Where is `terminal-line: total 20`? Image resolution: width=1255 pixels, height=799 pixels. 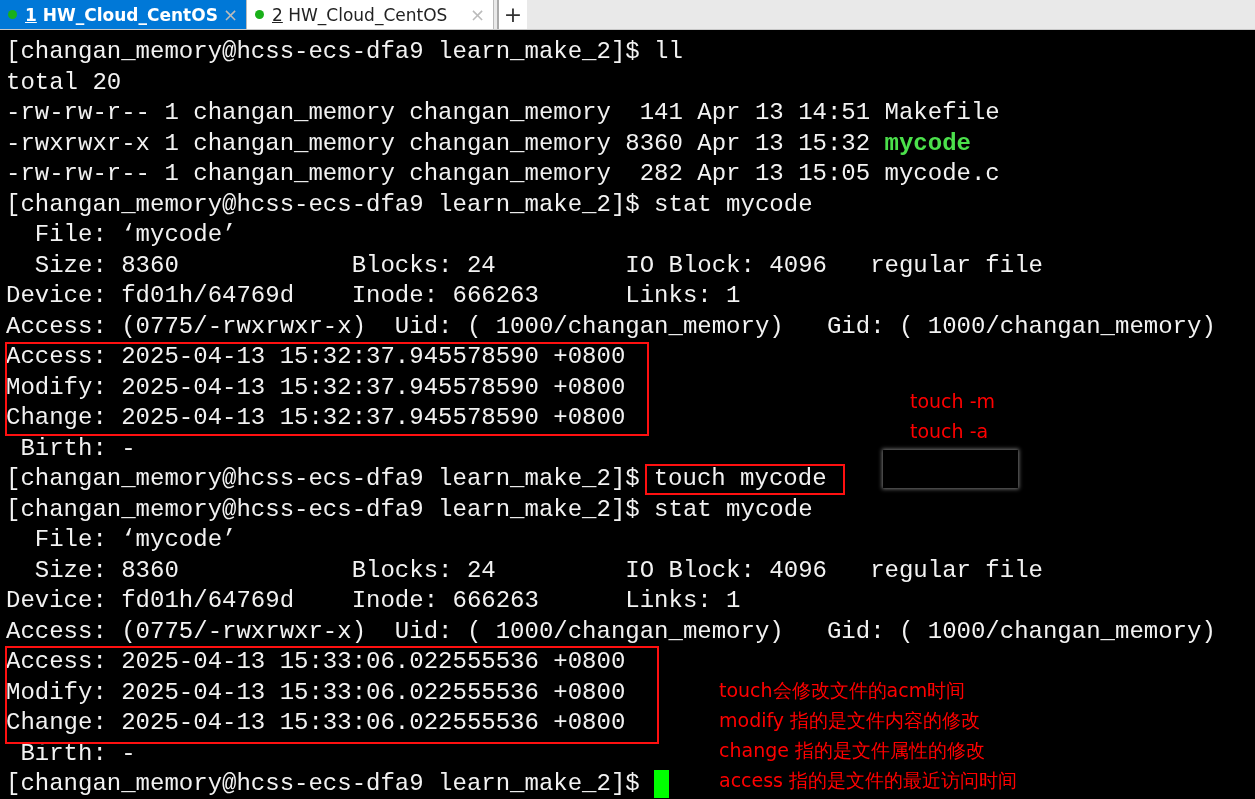
terminal-line: total 20 is located at coordinates (64, 82).